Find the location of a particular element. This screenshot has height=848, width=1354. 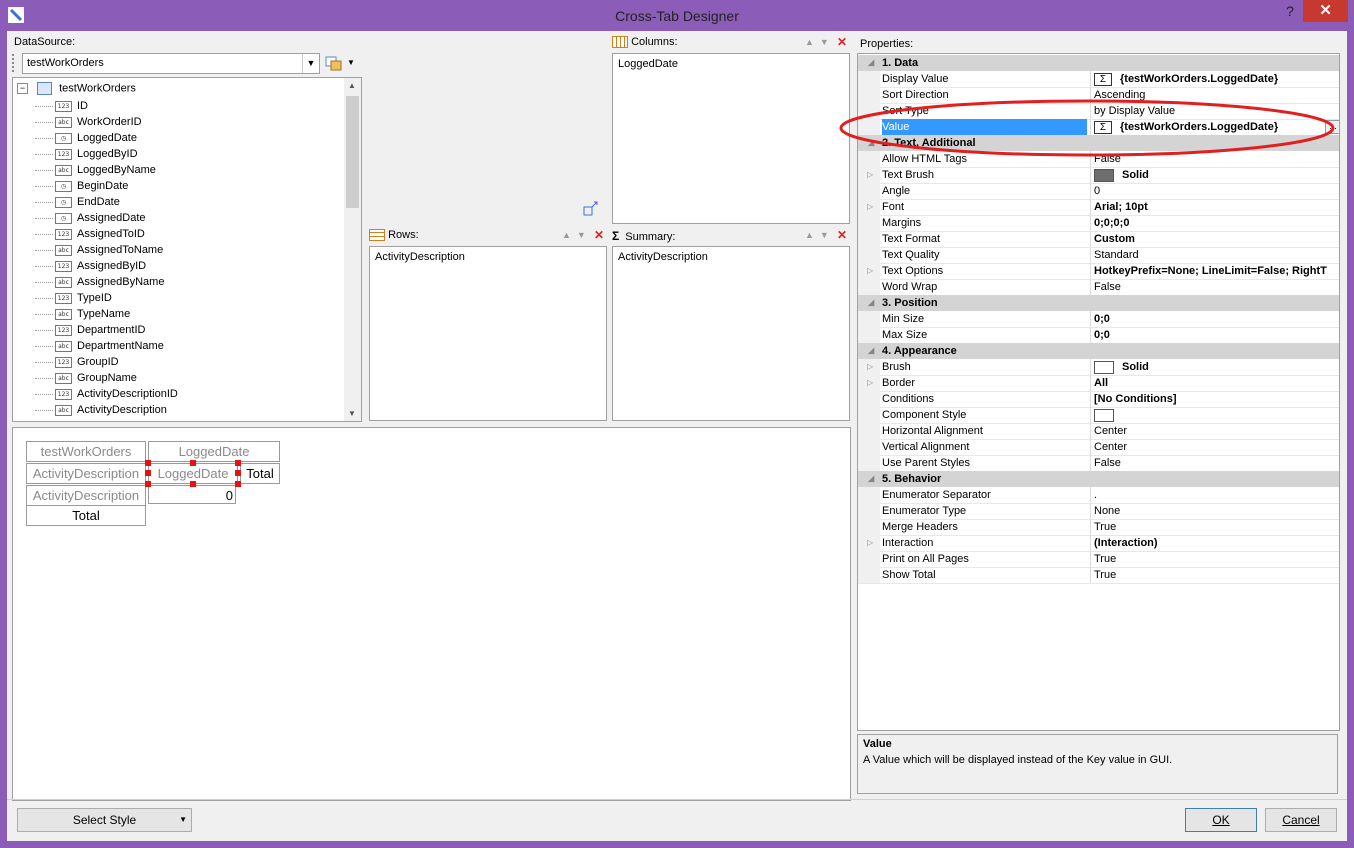

tree-root: − testWorkOrders is located at coordinates (76, 88).